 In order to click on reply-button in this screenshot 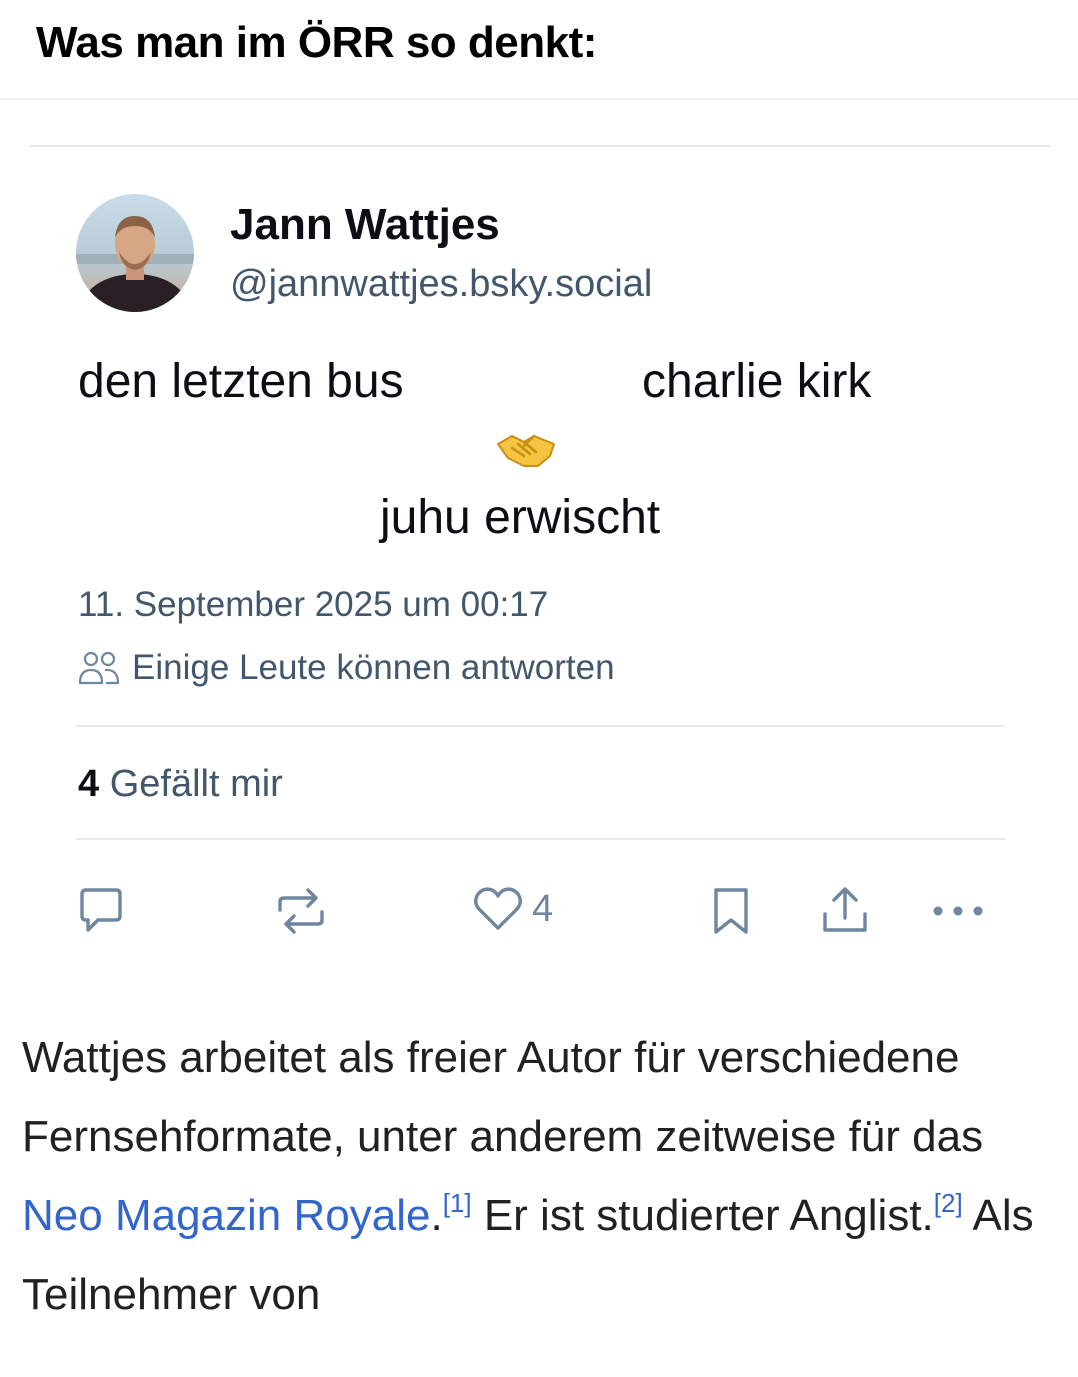, I will do `click(101, 911)`.